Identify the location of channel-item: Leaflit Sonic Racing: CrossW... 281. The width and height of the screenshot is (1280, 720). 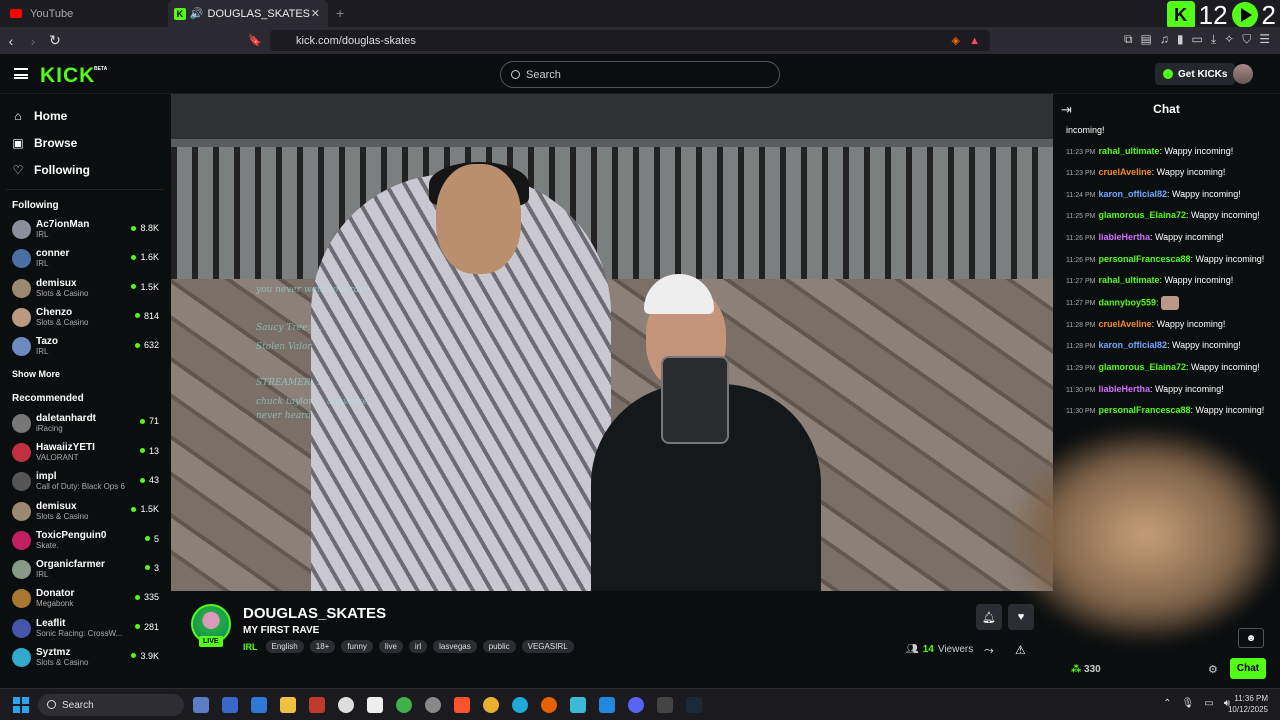
(85, 628).